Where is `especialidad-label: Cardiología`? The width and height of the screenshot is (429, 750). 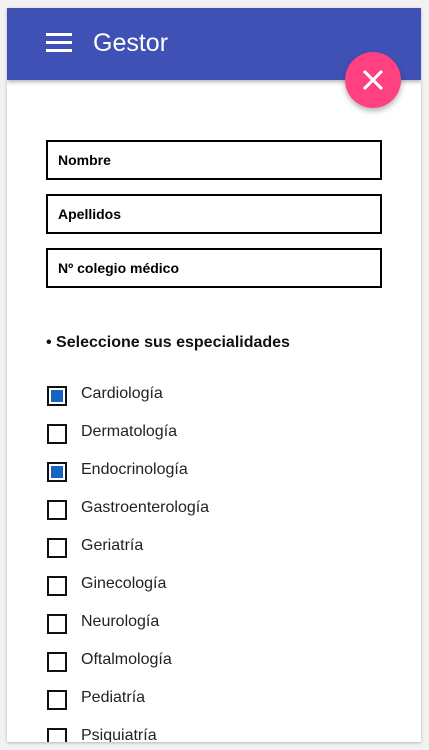 especialidad-label: Cardiología is located at coordinates (122, 393).